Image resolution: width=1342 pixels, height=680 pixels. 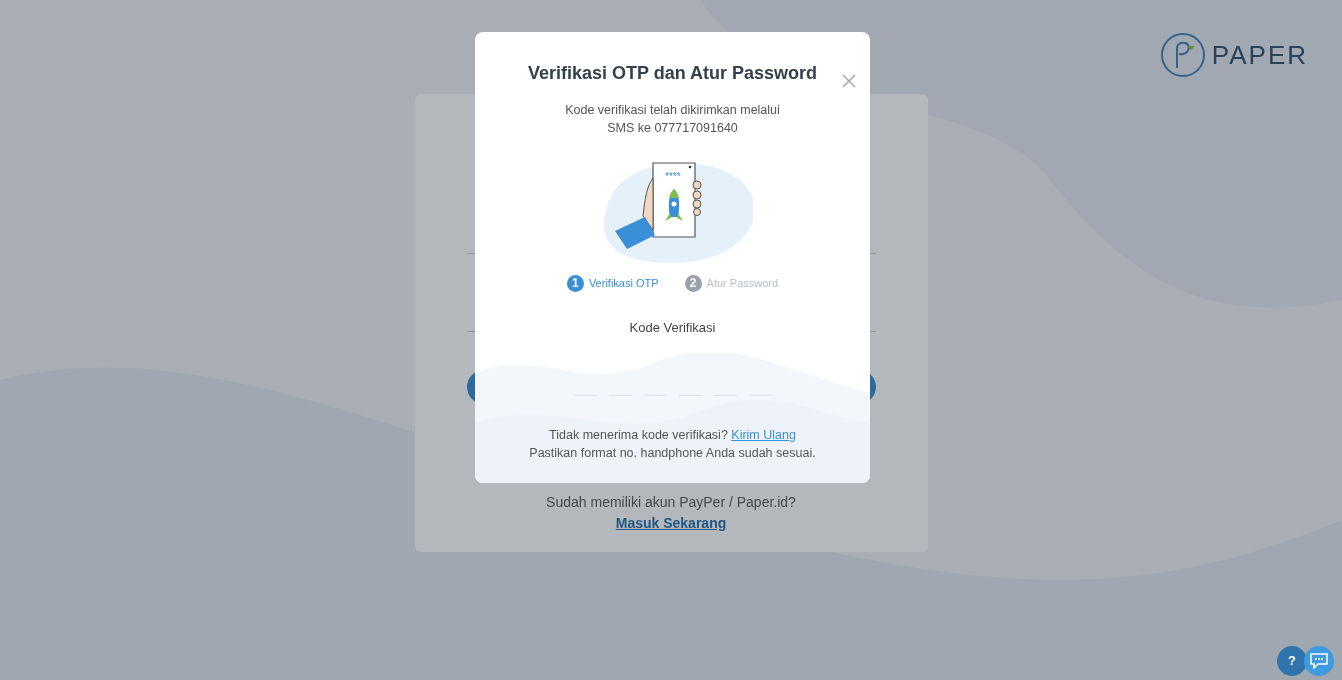 What do you see at coordinates (1319, 661) in the screenshot?
I see `chat-icon` at bounding box center [1319, 661].